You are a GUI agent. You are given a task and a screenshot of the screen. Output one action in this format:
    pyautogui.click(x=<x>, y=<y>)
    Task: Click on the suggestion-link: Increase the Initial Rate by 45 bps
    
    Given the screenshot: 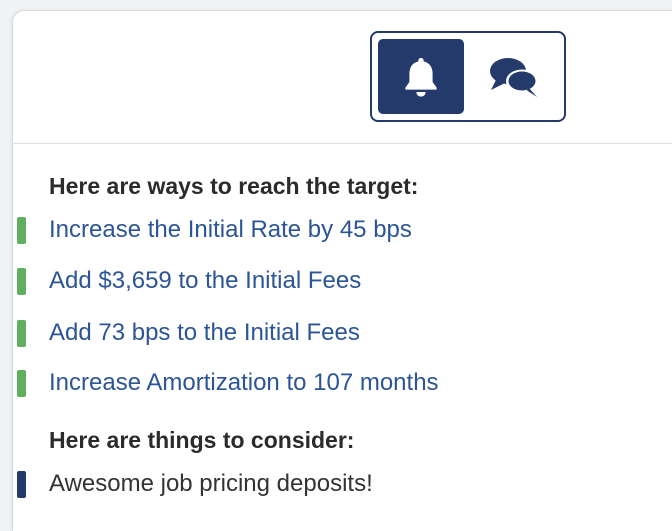 What is the action you would take?
    pyautogui.click(x=230, y=230)
    